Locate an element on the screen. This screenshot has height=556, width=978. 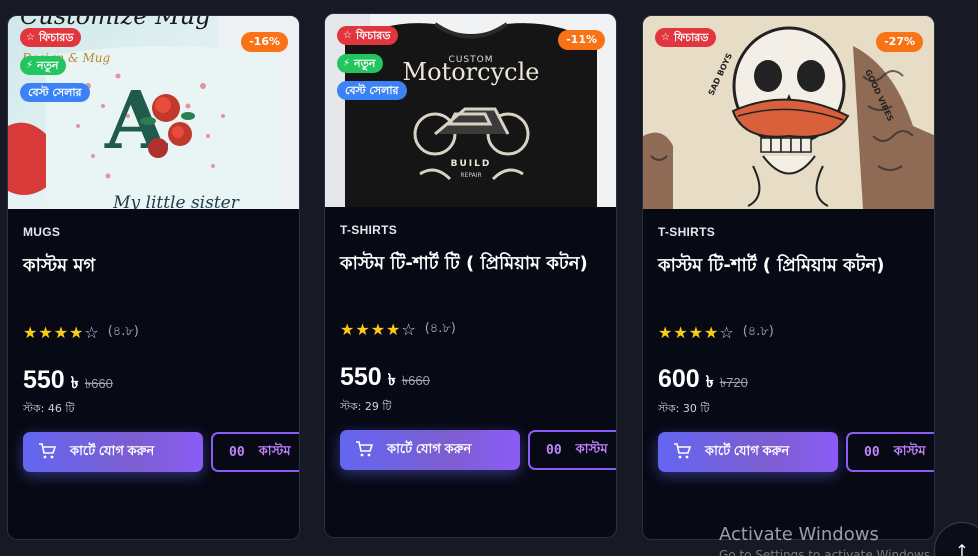
discount-badge: -27% is located at coordinates (899, 42).